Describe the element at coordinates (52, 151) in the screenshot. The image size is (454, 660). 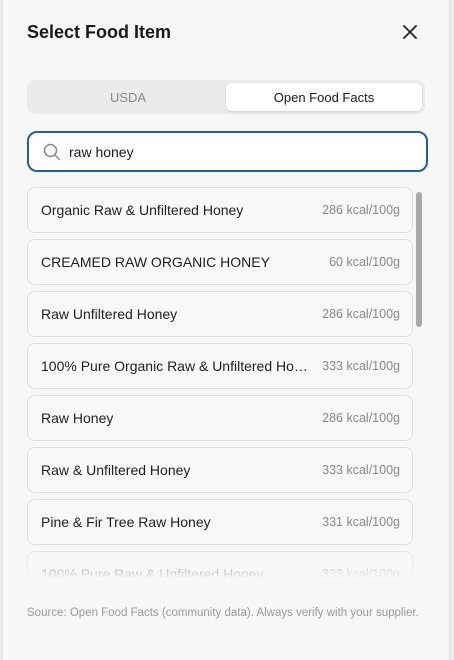
I see `search-icon` at that location.